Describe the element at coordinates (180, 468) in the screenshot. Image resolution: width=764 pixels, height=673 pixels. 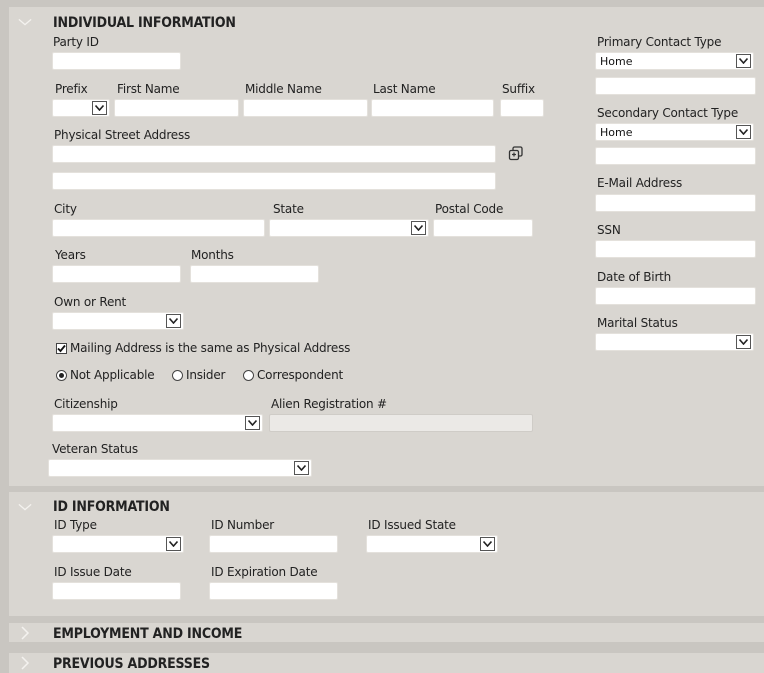
I see `veteran-status-select` at that location.